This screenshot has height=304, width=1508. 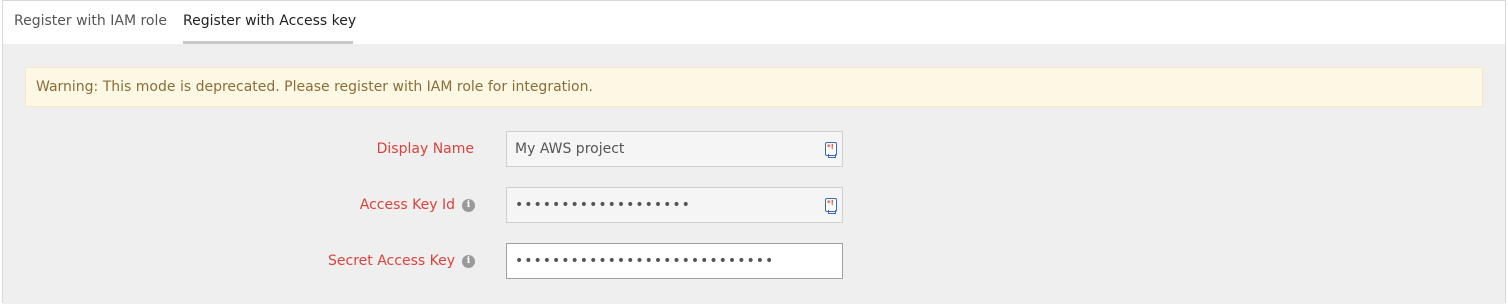 What do you see at coordinates (603, 205) in the screenshot?
I see `access-key-id-value: •••••••••••••••••••` at bounding box center [603, 205].